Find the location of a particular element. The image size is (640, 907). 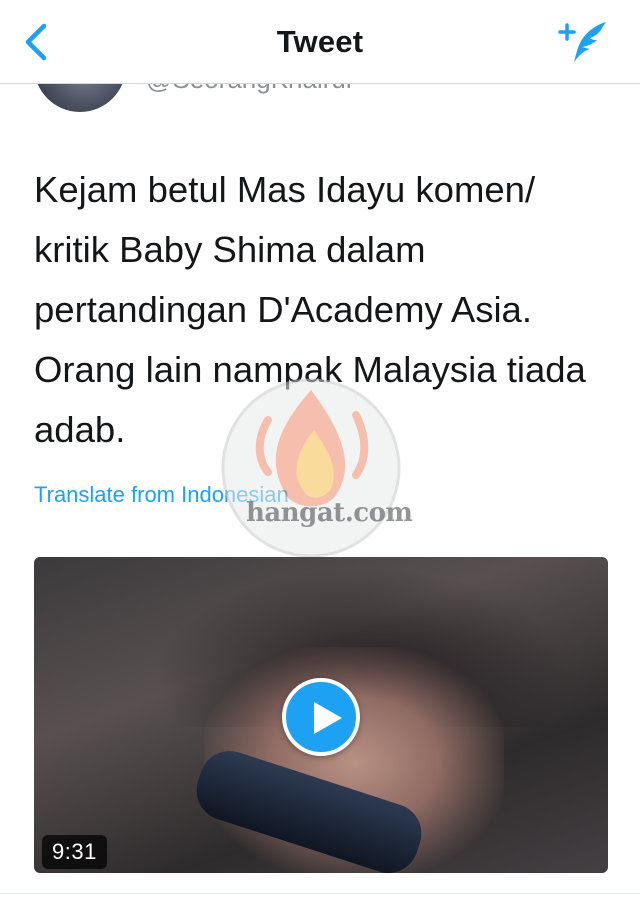

play-button is located at coordinates (321, 717).